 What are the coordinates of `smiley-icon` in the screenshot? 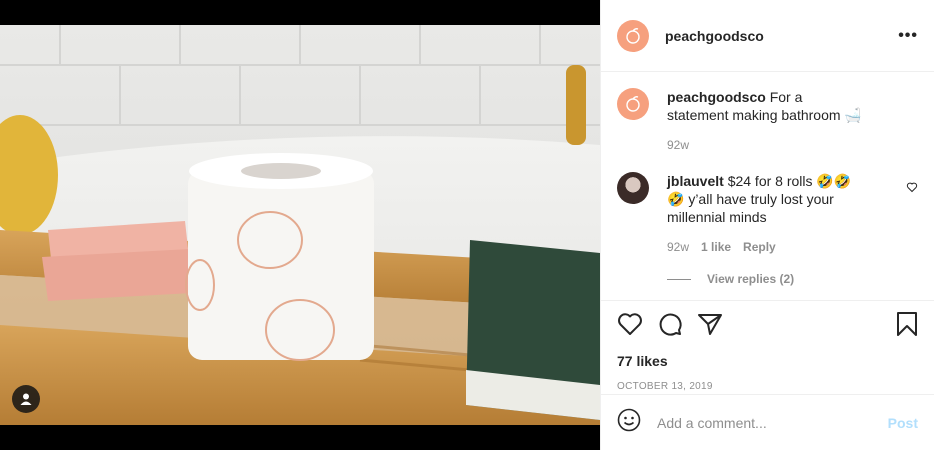 It's located at (629, 420).